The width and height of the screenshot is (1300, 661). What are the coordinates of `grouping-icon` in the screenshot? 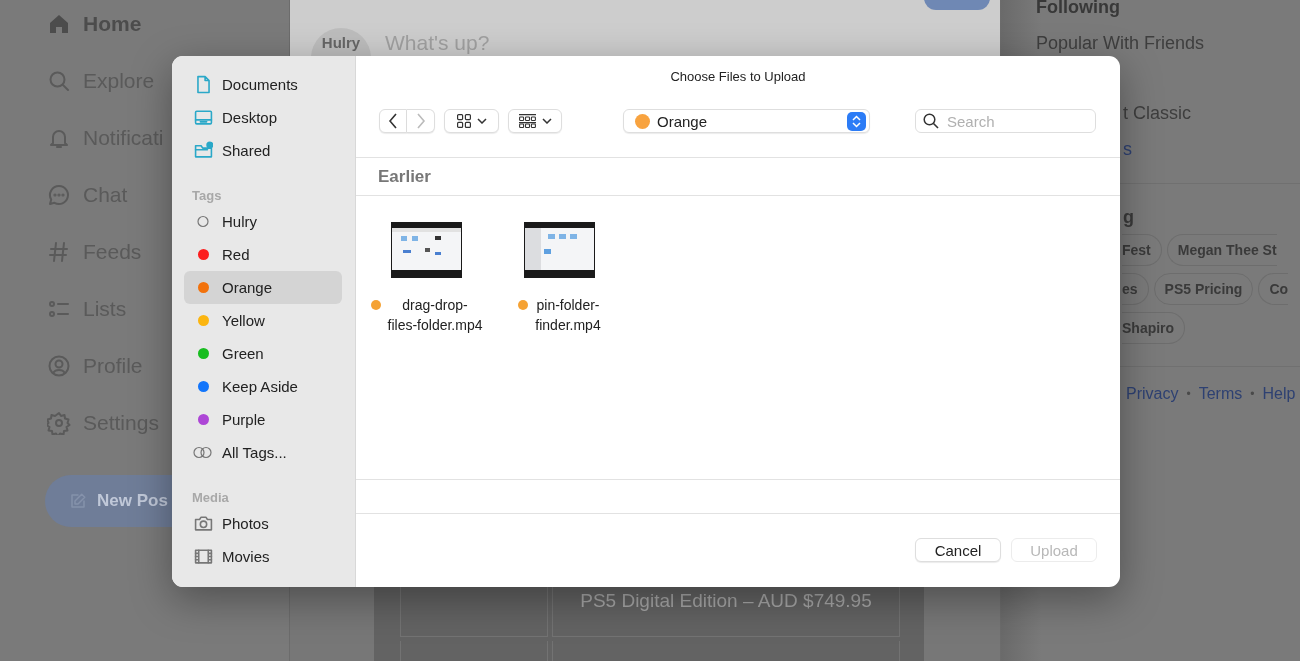 It's located at (527, 121).